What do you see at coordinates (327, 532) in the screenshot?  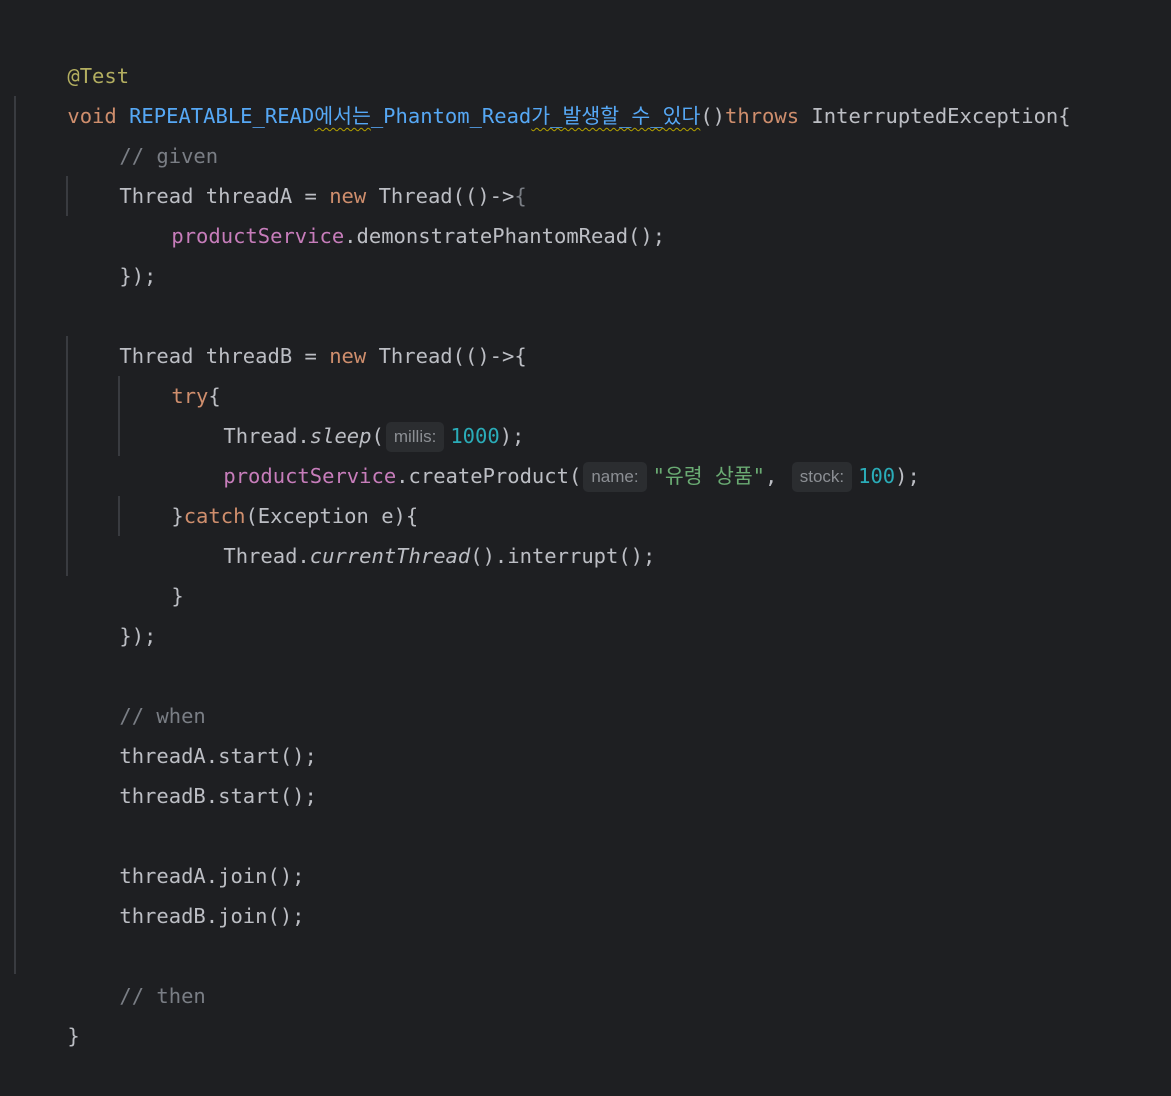 I see `code-line-13: Thread.currentThread().interrupt();` at bounding box center [327, 532].